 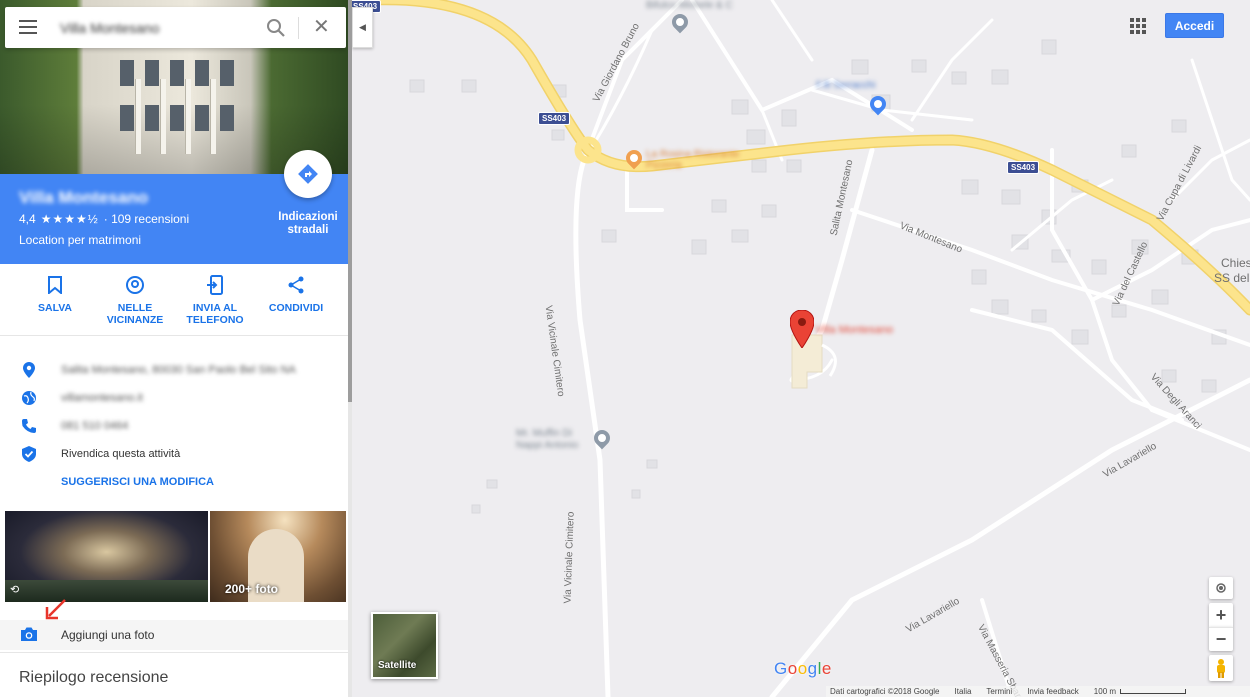 I want to click on send-to-phone-icon, so click(x=215, y=285).